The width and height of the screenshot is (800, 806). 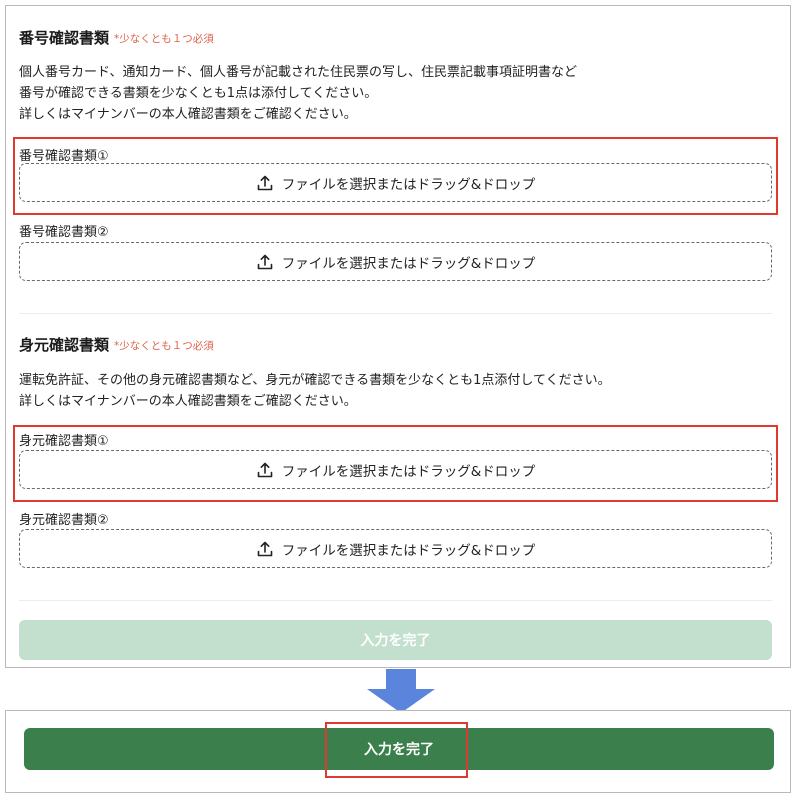 What do you see at coordinates (395, 548) in the screenshot?
I see `identity-doc-2-dropzone: ファイルを選択またはドラッグ&ドロップ` at bounding box center [395, 548].